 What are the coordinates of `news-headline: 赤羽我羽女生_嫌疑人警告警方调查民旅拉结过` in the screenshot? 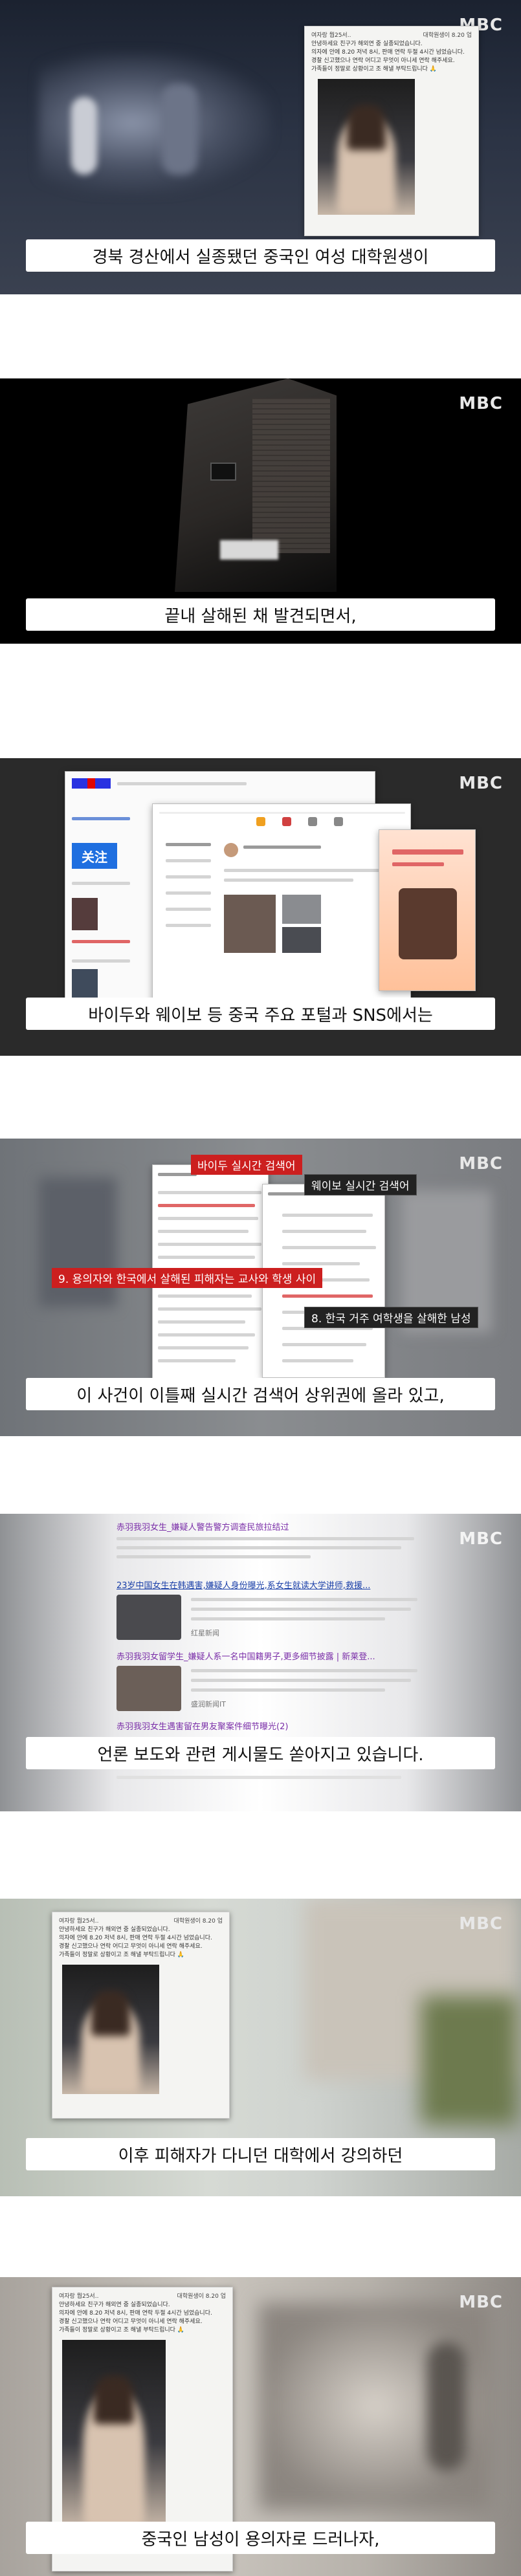 It's located at (268, 1527).